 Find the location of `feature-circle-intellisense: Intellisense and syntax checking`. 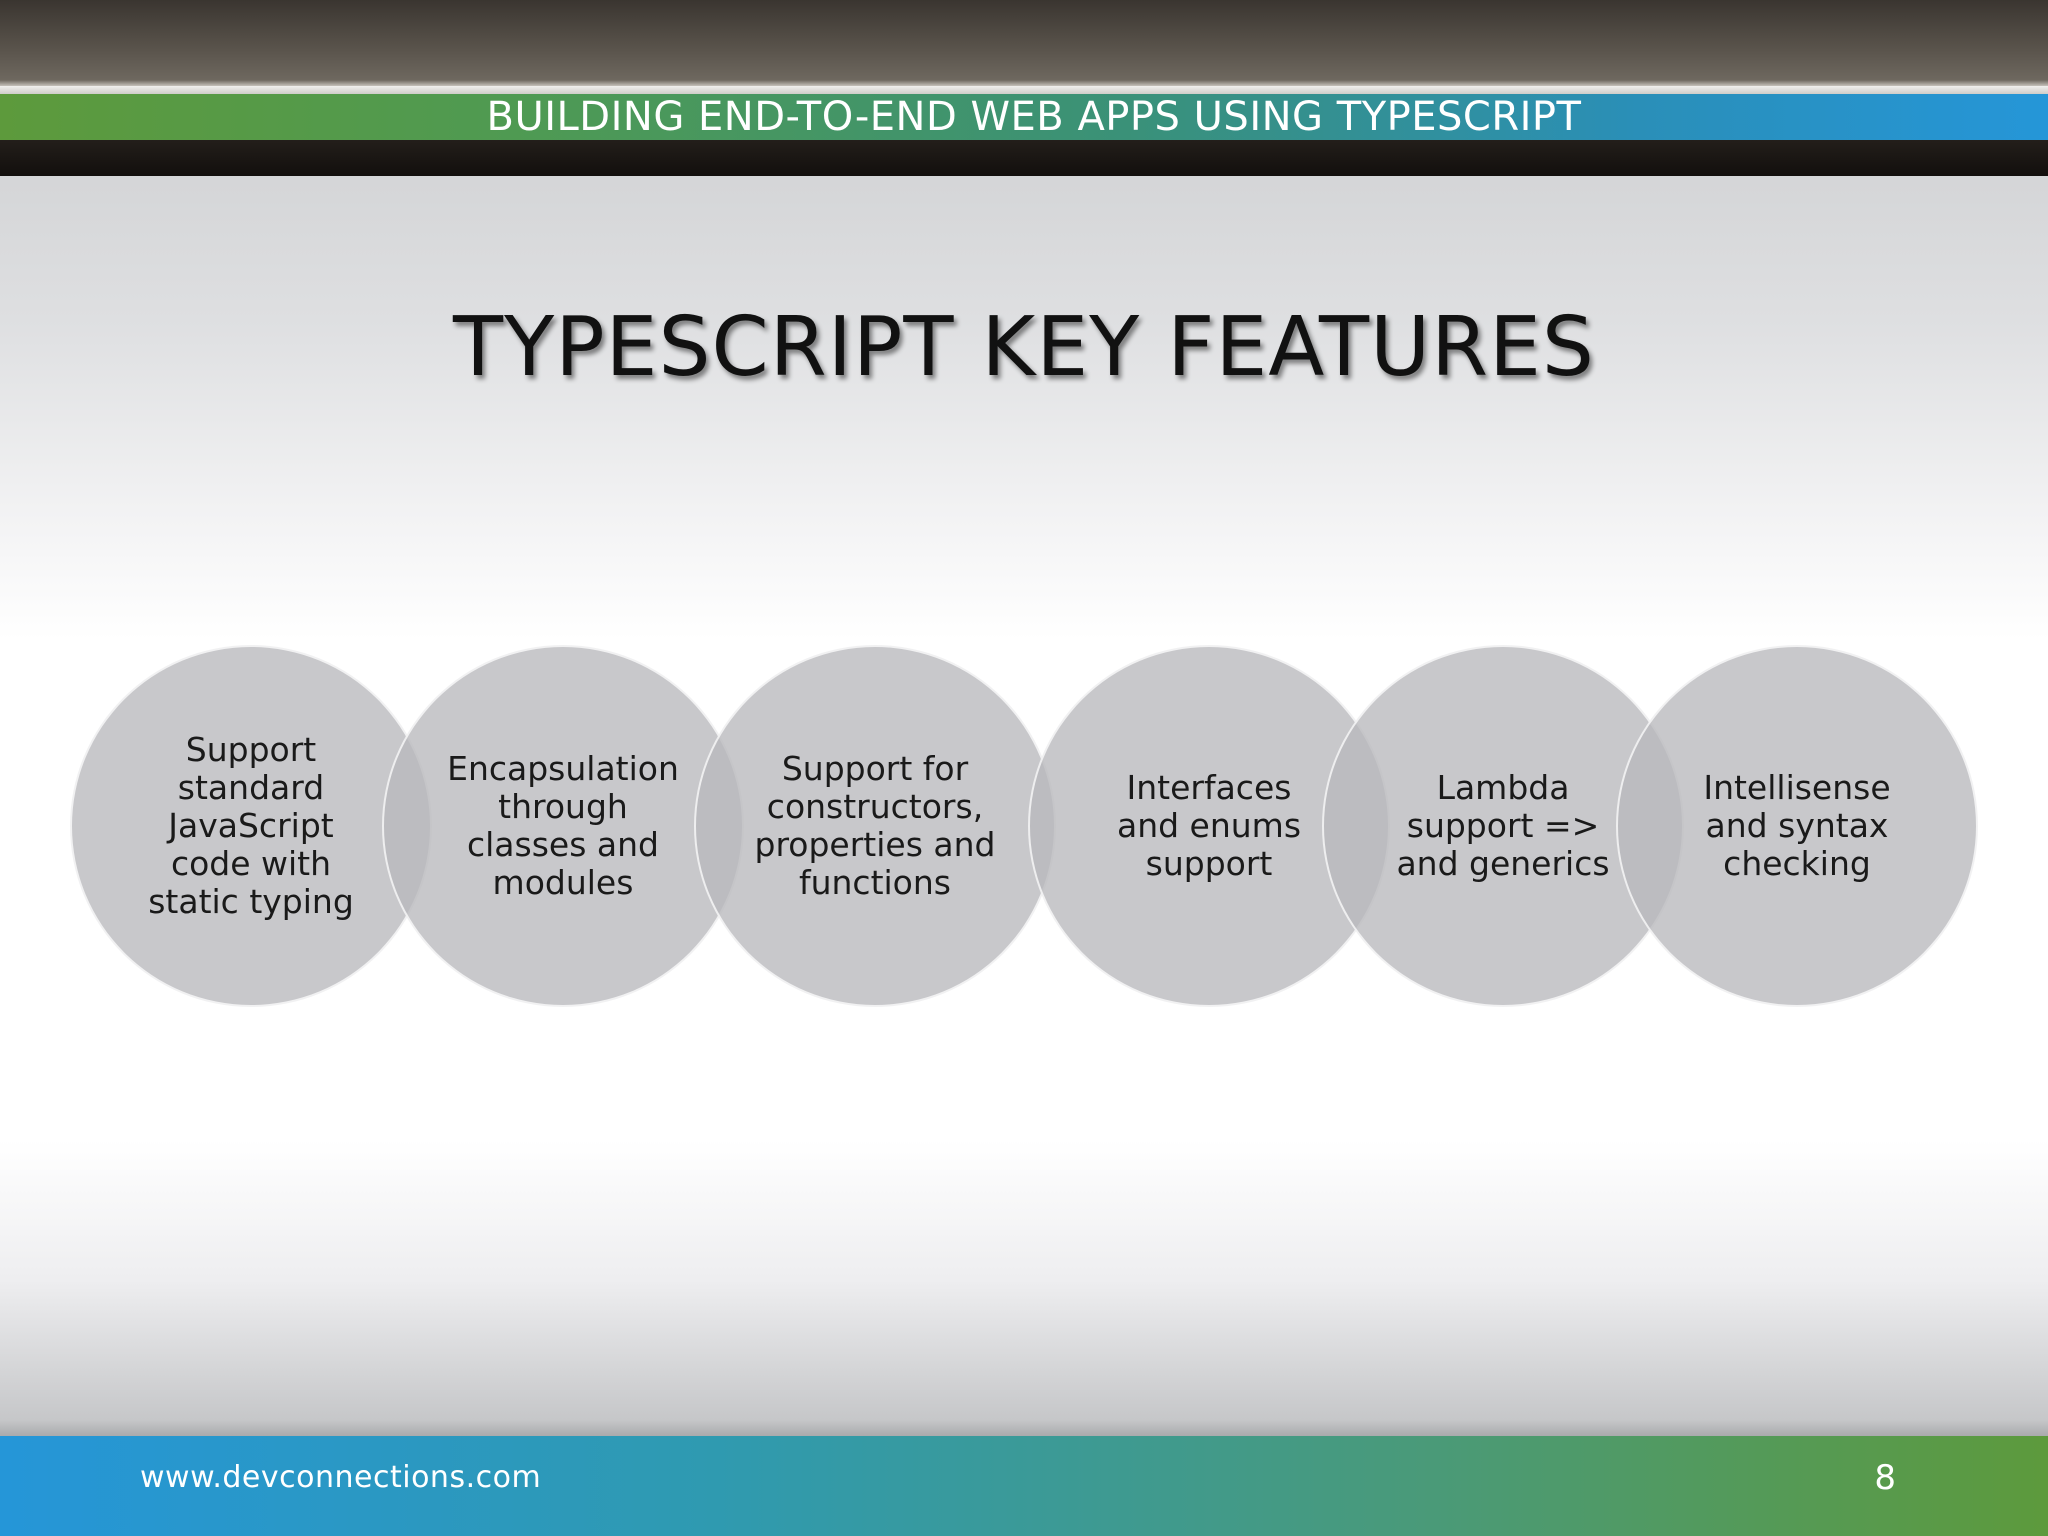

feature-circle-intellisense: Intellisense and syntax checking is located at coordinates (1797, 826).